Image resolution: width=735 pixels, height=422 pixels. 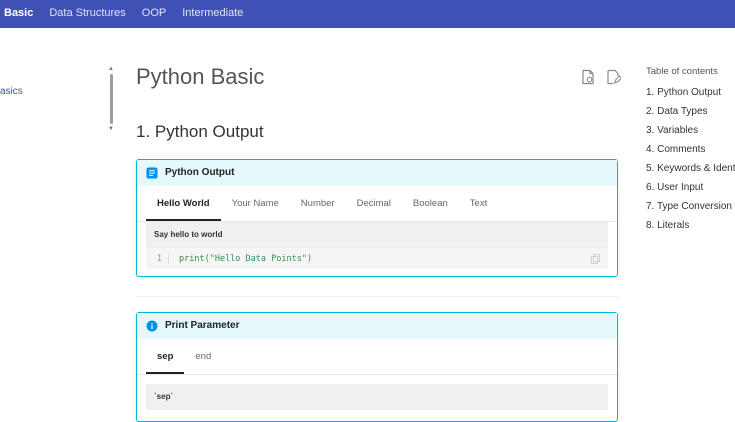 What do you see at coordinates (377, 357) in the screenshot?
I see `code-tabs: sep end` at bounding box center [377, 357].